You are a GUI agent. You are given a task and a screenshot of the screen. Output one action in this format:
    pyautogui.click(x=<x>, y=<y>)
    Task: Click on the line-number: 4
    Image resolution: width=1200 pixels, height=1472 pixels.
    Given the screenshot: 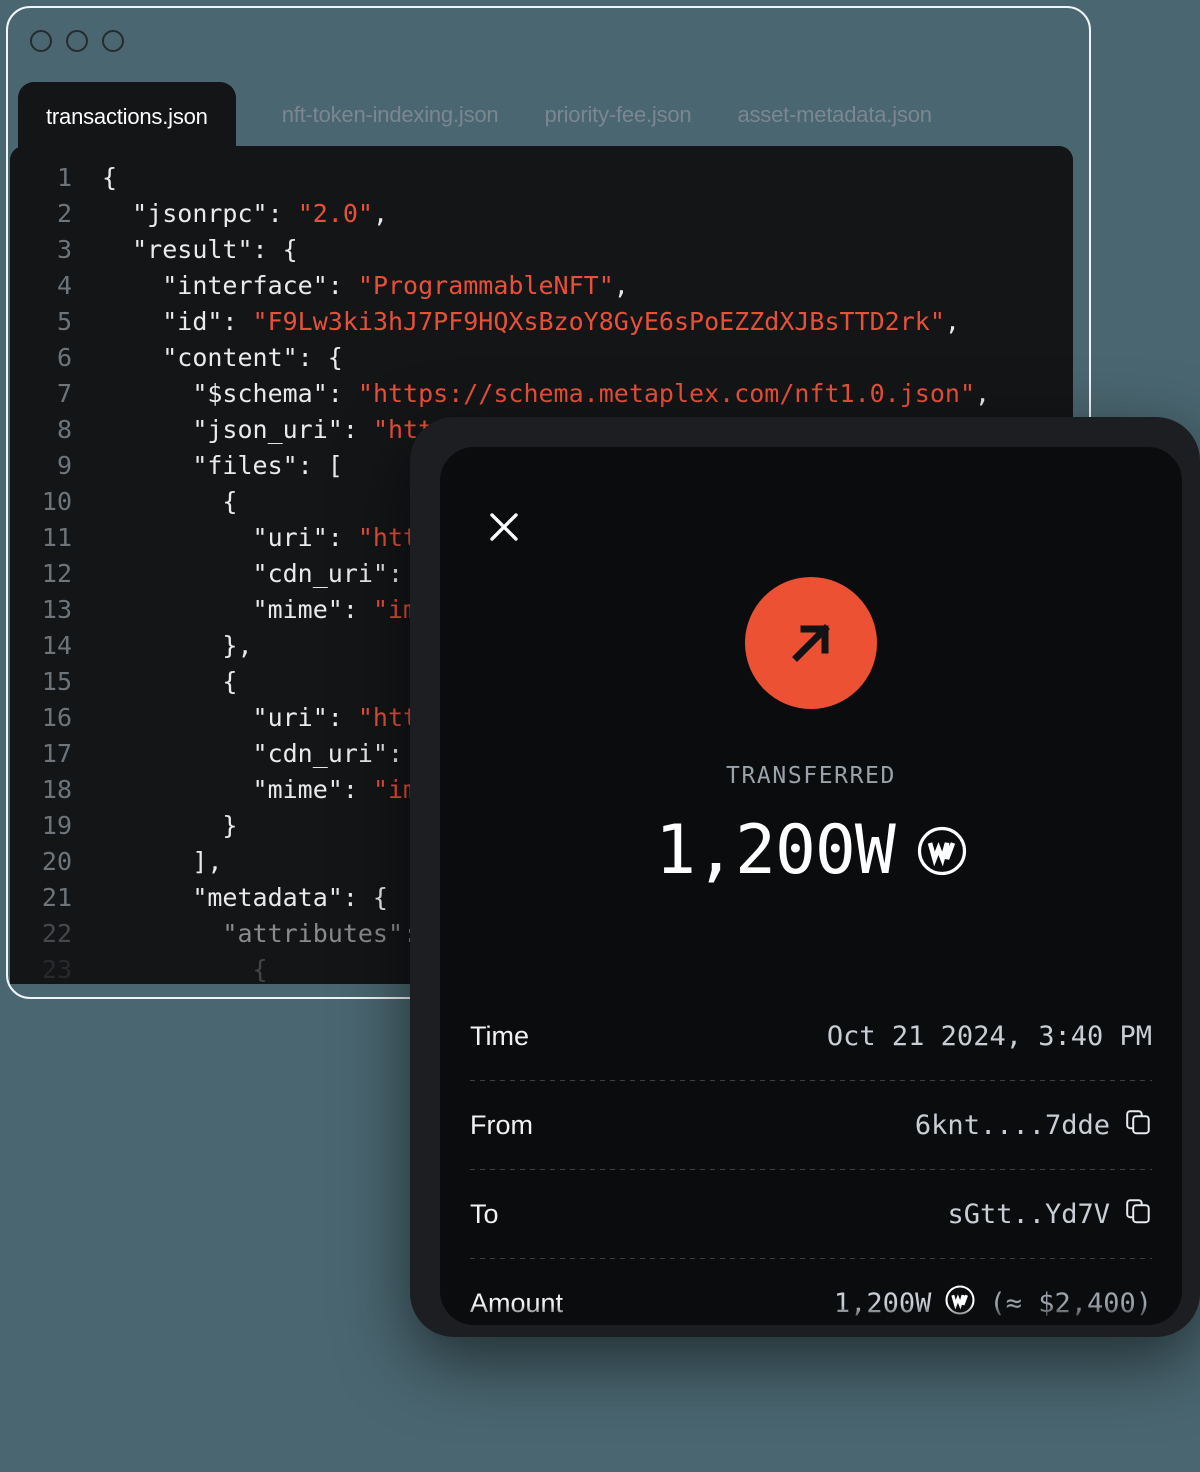 What is the action you would take?
    pyautogui.click(x=64, y=285)
    